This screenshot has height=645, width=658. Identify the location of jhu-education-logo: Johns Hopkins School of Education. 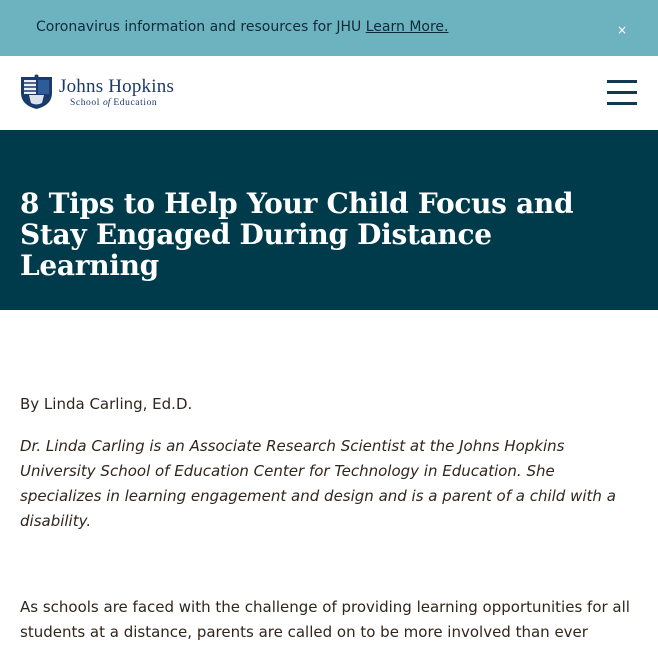
(110, 93).